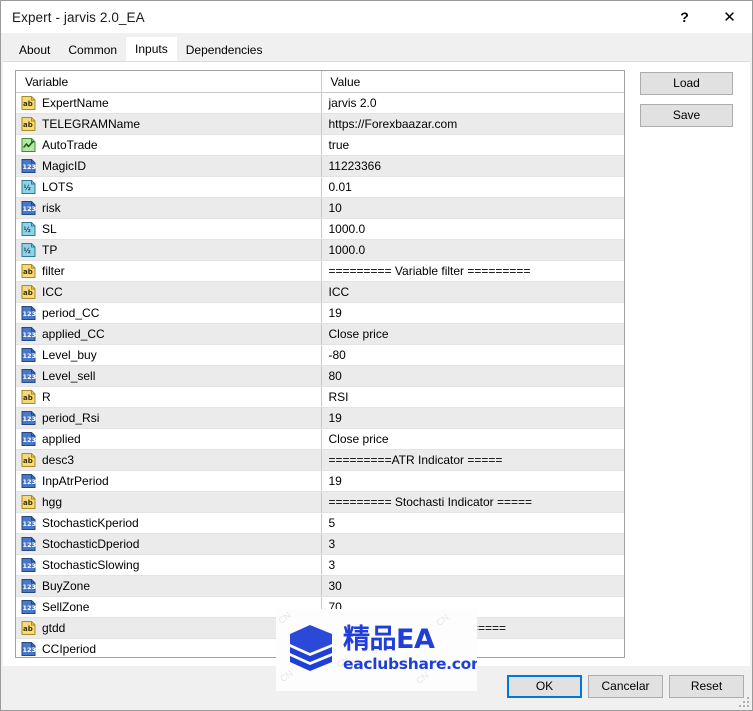 This screenshot has width=753, height=711. I want to click on tab-inputs: Inputs, so click(151, 49).